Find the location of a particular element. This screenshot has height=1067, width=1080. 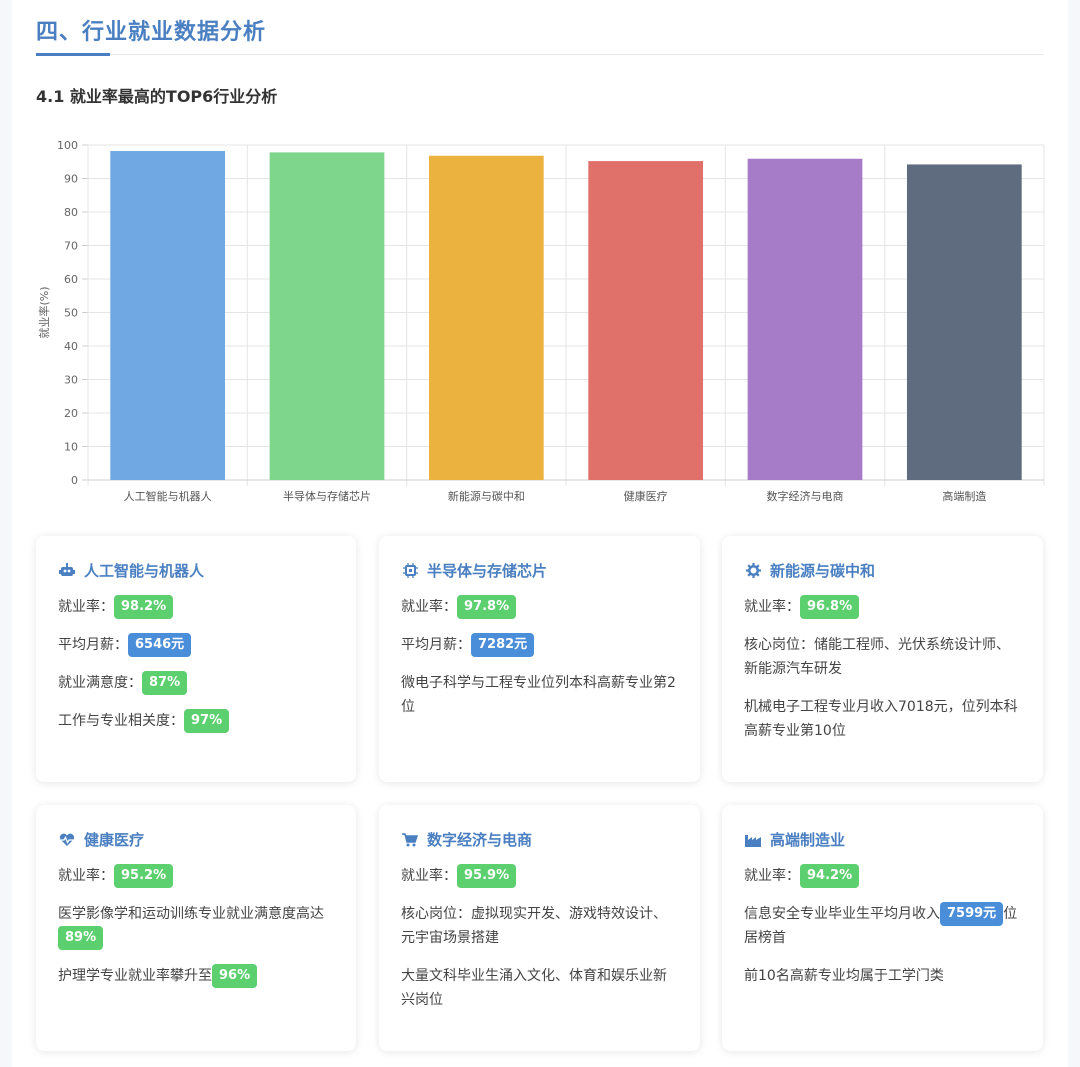

card-row-text: 核心岗位：储能工程师、光伏系统设计师、新能源汽车研发 is located at coordinates (877, 657).